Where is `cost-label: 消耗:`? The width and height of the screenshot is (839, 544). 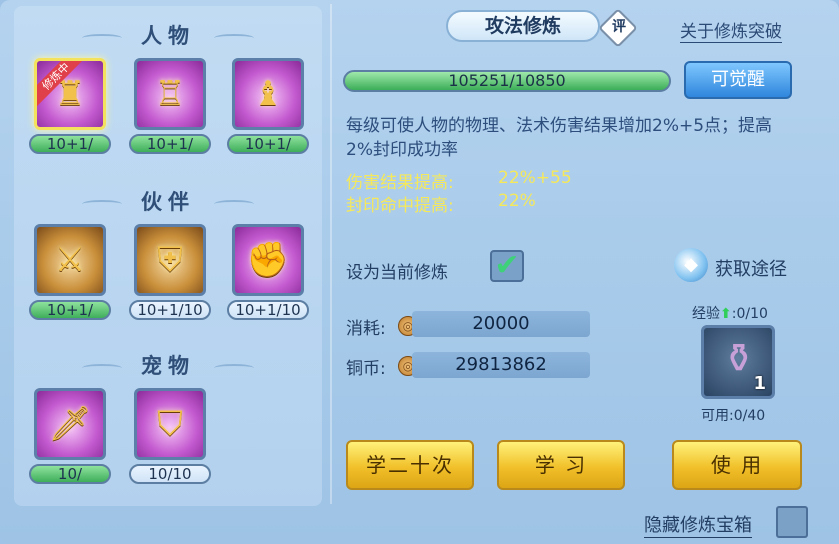
cost-label: 消耗: is located at coordinates (366, 329).